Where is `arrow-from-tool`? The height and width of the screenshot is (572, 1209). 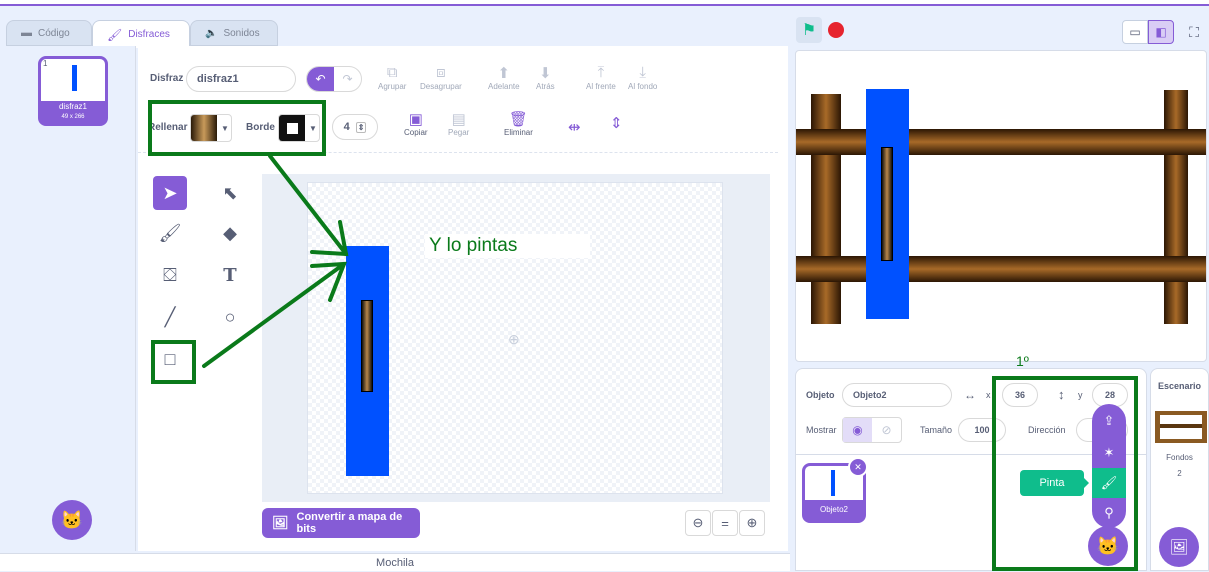
arrow-from-tool is located at coordinates (274, 315).